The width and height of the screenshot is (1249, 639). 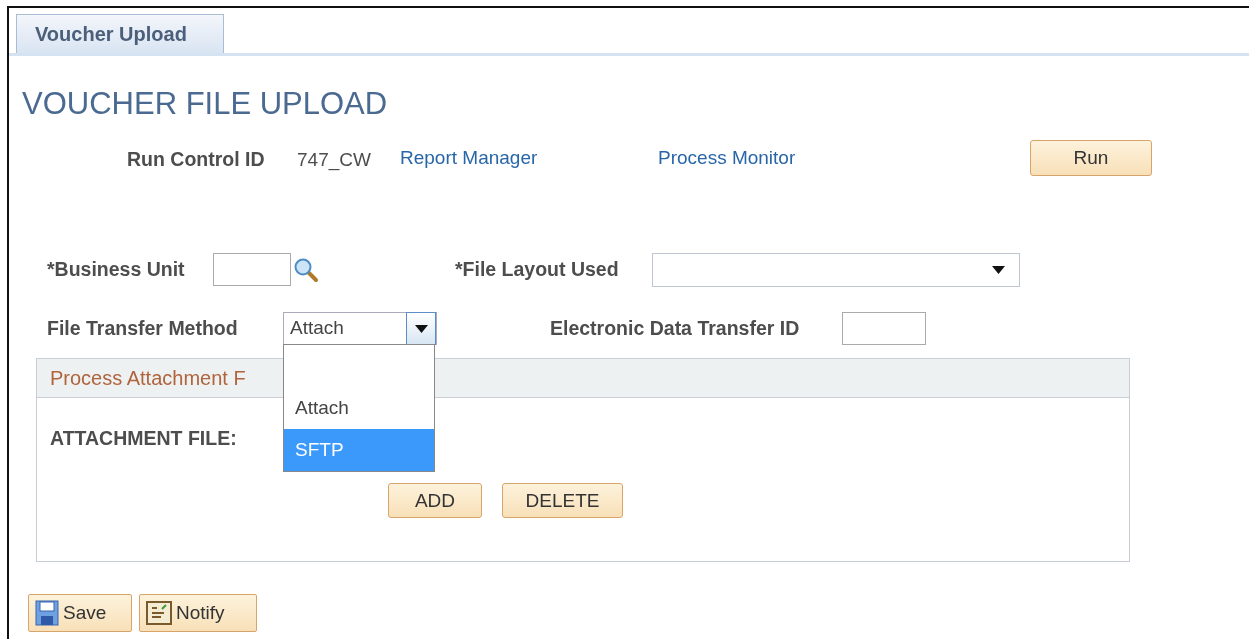 What do you see at coordinates (148, 378) in the screenshot?
I see `panel-title: Process Attachment F` at bounding box center [148, 378].